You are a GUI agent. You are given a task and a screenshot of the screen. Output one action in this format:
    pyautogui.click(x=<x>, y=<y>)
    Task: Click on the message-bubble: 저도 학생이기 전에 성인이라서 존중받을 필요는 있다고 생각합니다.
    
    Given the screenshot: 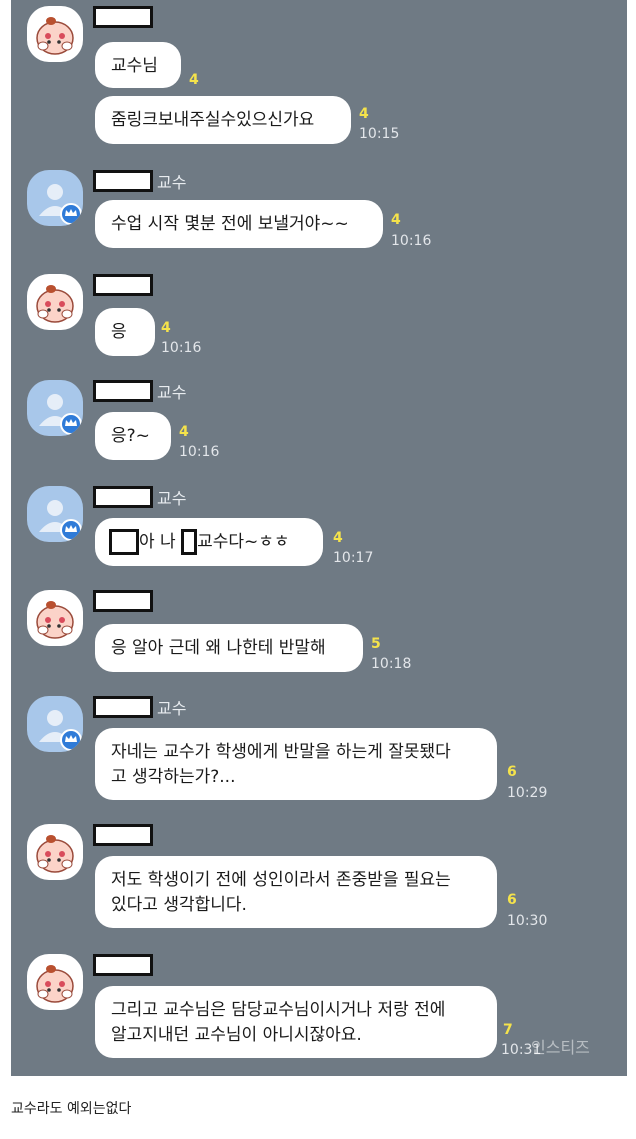 What is the action you would take?
    pyautogui.click(x=296, y=892)
    